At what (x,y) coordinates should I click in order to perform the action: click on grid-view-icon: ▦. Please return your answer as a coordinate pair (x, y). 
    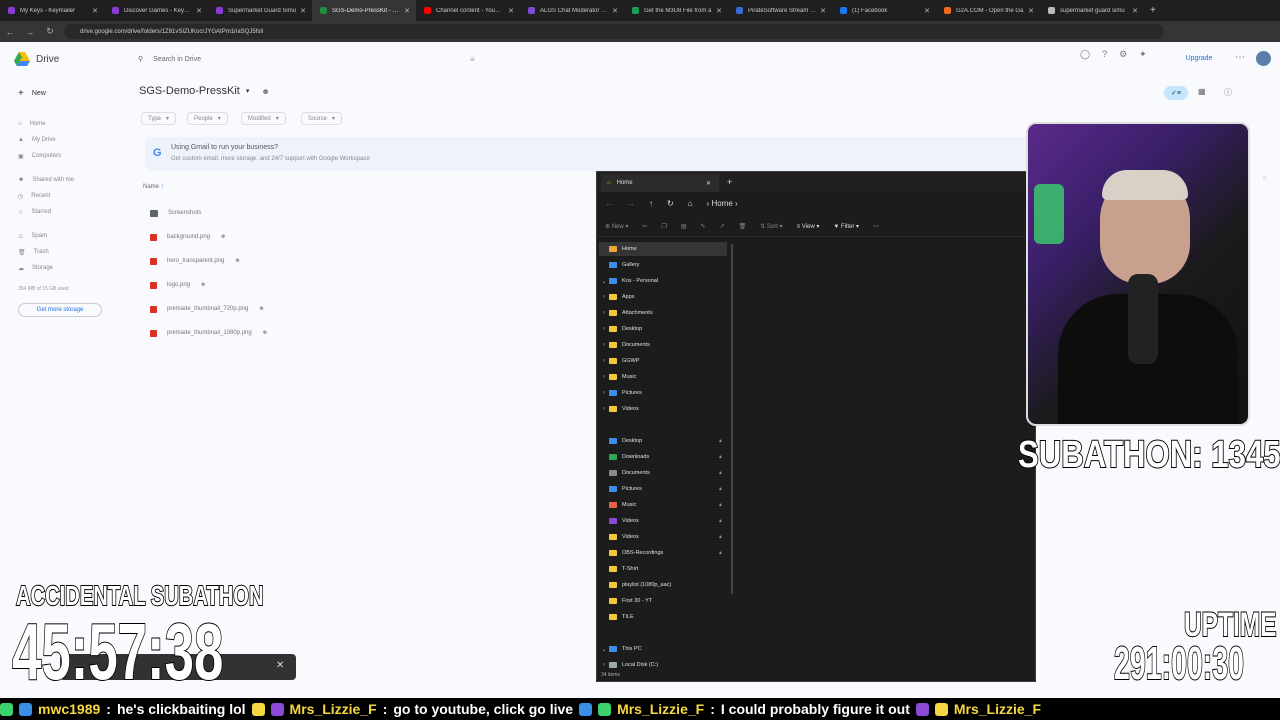
    Looking at the image, I should click on (1202, 91).